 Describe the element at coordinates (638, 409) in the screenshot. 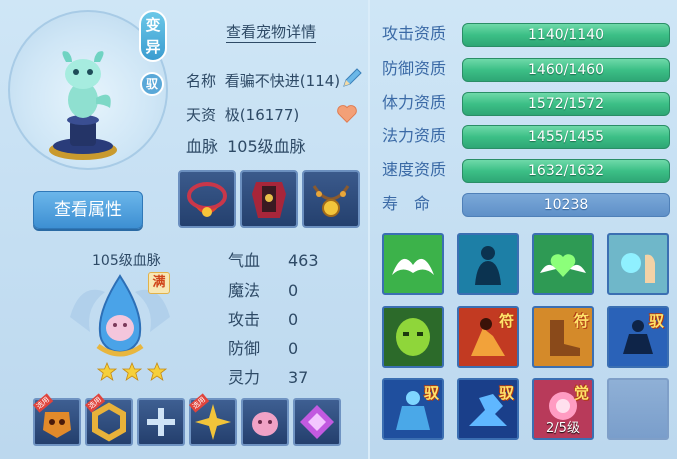

I see `skill-slot-empty` at that location.